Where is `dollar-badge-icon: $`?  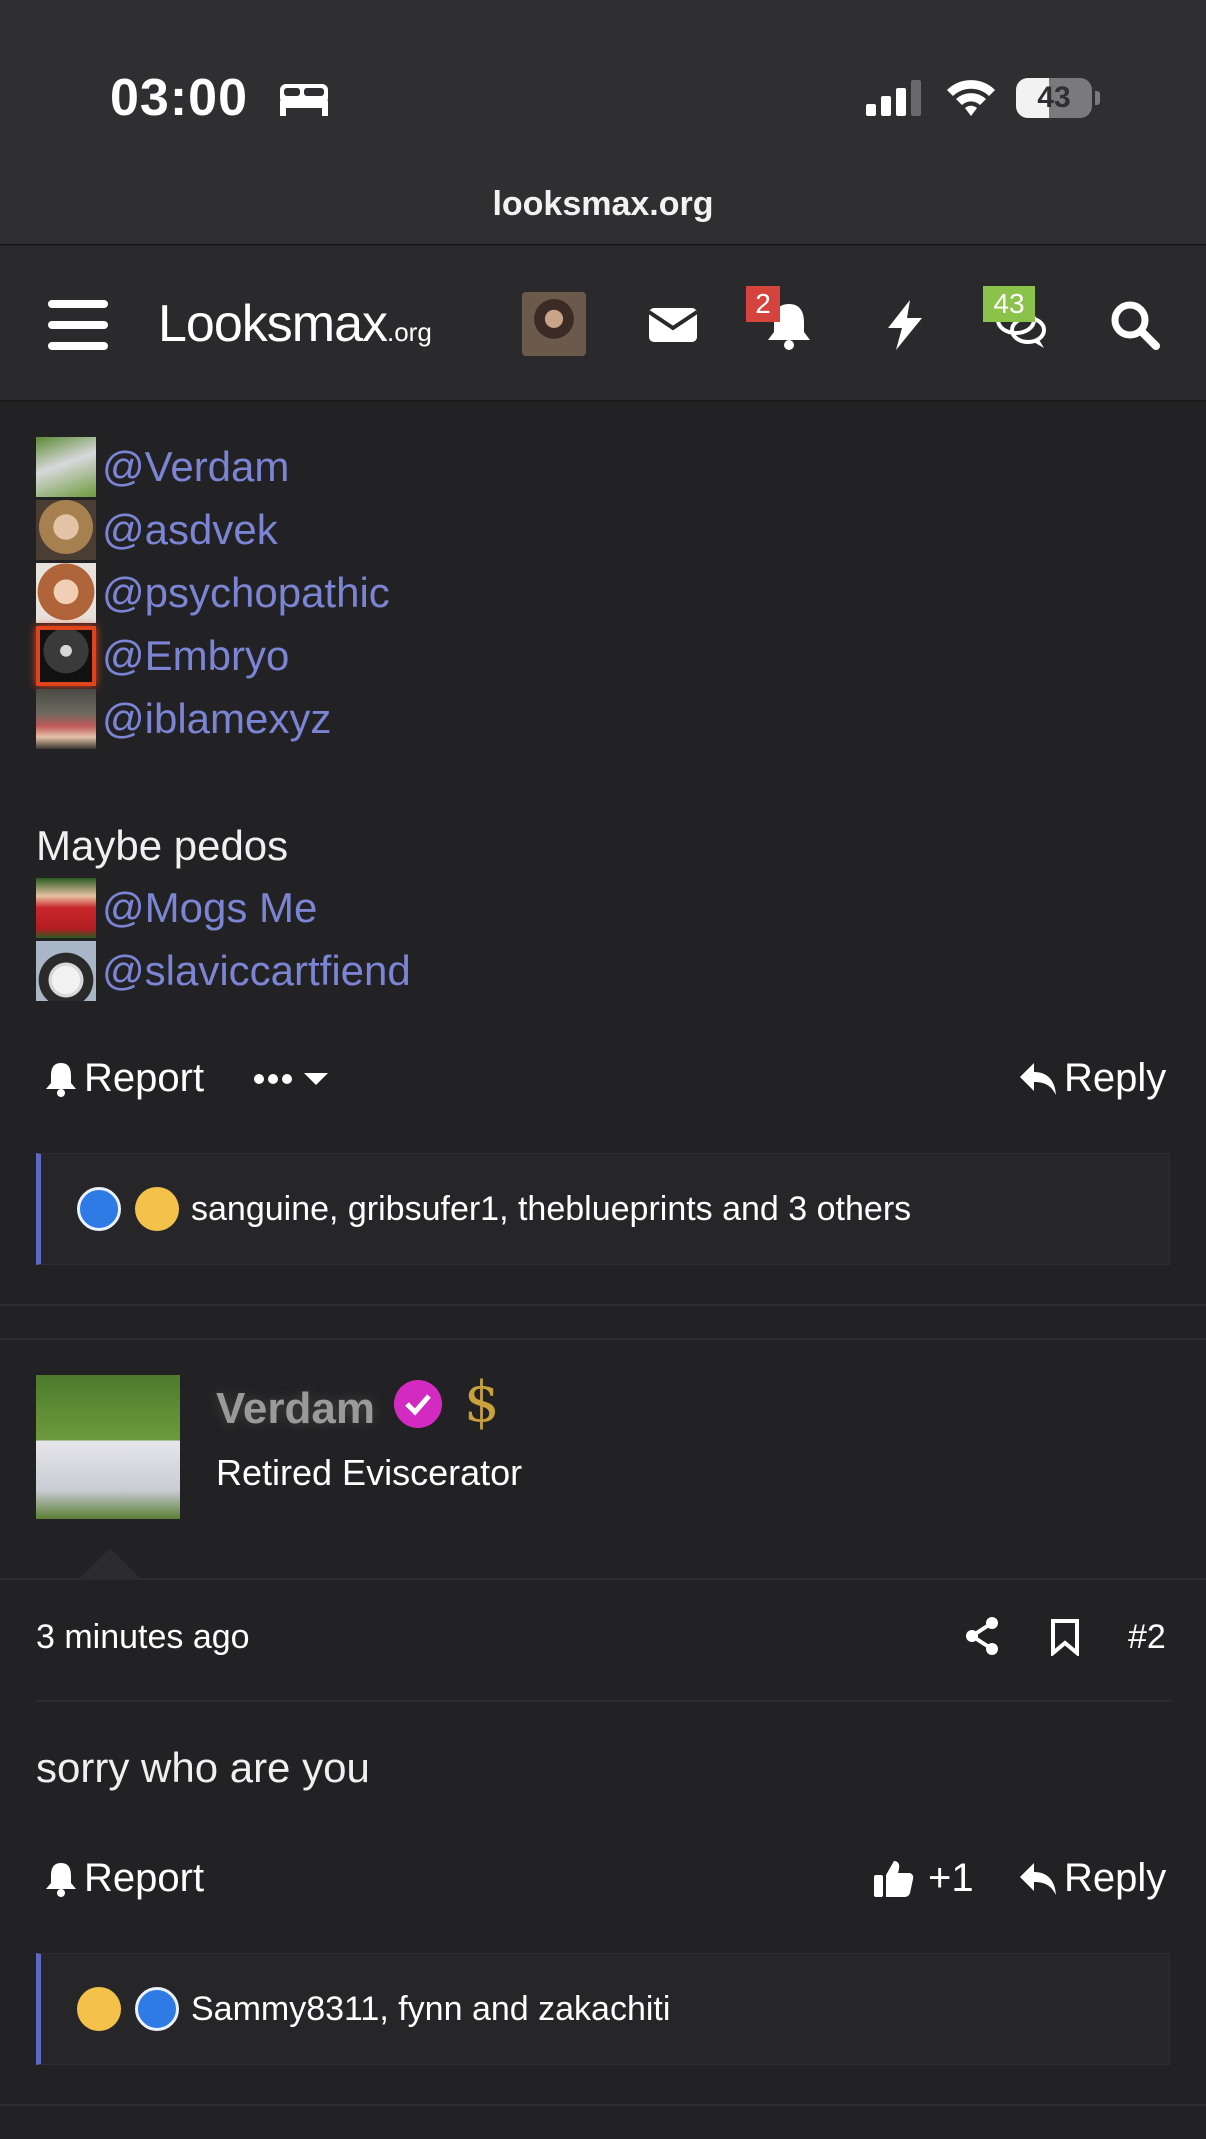
dollar-badge-icon: $ is located at coordinates (482, 1402).